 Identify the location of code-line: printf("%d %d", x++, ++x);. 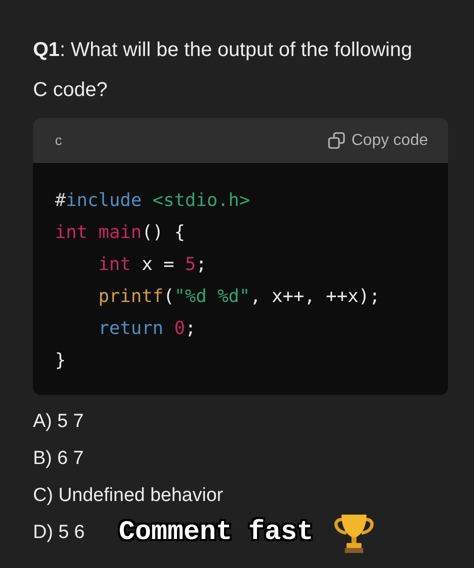
(238, 297).